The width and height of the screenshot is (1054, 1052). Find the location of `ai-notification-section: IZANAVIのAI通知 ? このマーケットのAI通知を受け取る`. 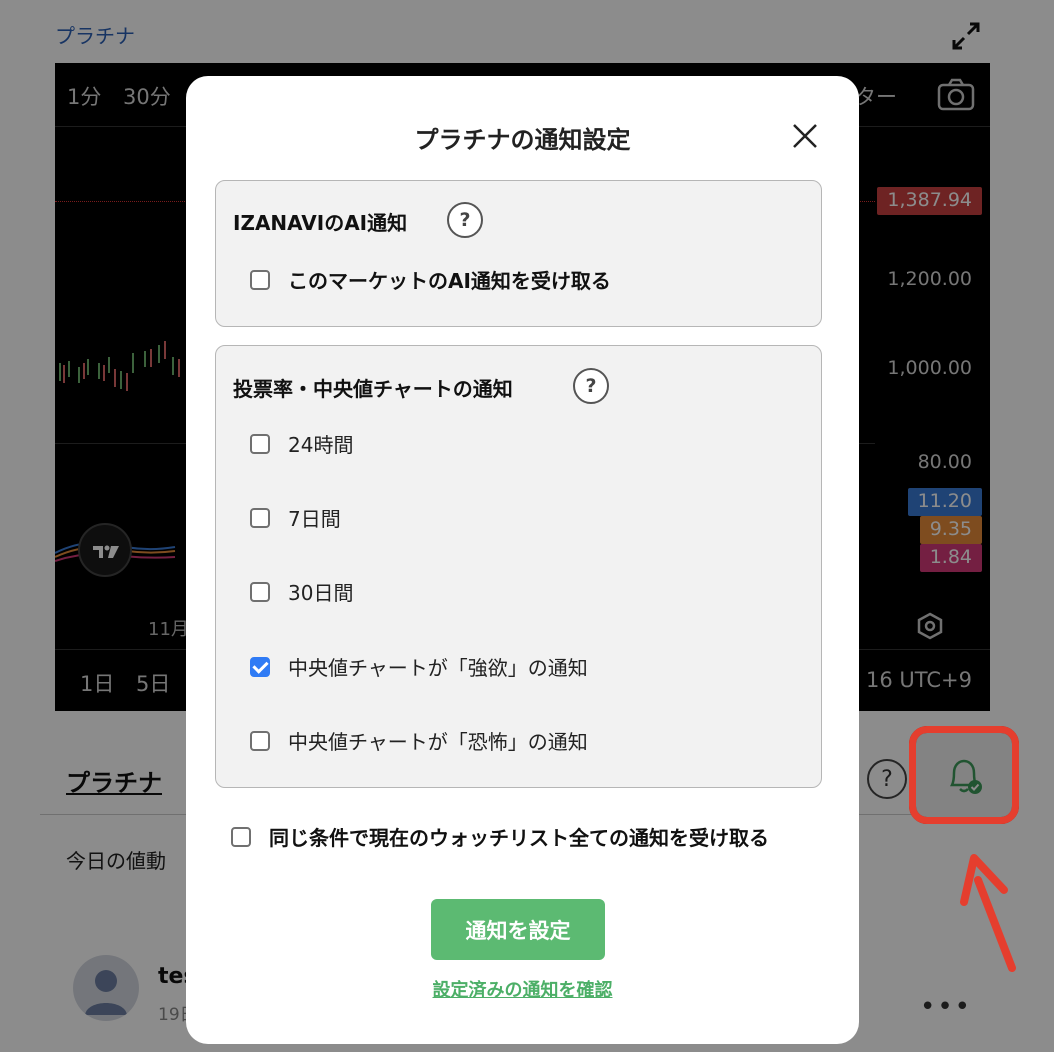

ai-notification-section: IZANAVIのAI通知 ? このマーケットのAI通知を受け取る is located at coordinates (518, 253).